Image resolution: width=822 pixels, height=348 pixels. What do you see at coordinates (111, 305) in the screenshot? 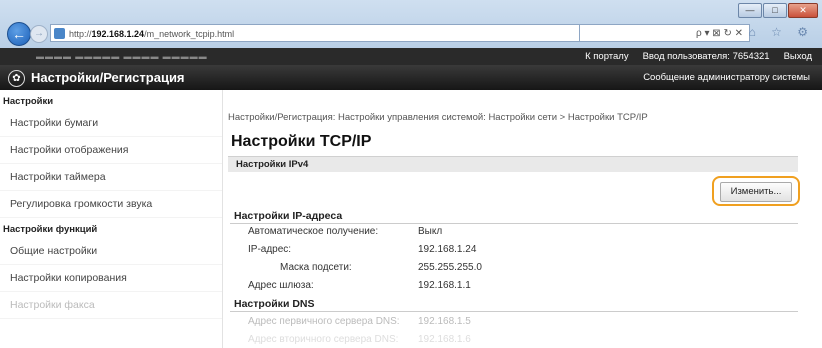
I see `sidebar-item-fax: Настройки факса` at bounding box center [111, 305].